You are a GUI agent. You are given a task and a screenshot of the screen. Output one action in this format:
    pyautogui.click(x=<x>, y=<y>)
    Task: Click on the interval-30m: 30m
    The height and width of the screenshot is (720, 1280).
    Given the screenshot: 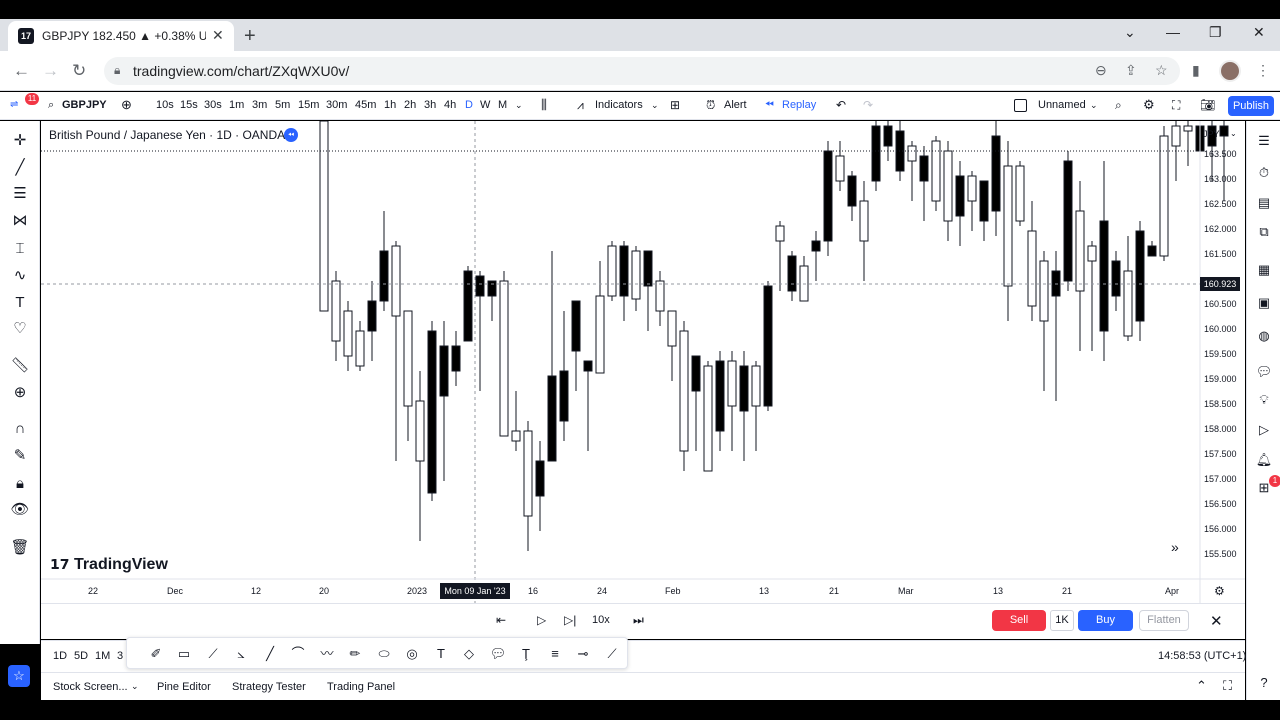 What is the action you would take?
    pyautogui.click(x=336, y=105)
    